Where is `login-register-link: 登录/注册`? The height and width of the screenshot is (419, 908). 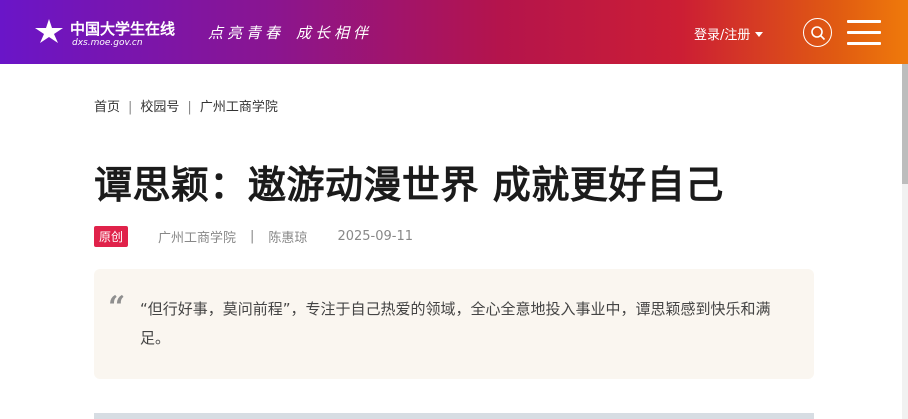
login-register-link: 登录/注册 is located at coordinates (729, 33).